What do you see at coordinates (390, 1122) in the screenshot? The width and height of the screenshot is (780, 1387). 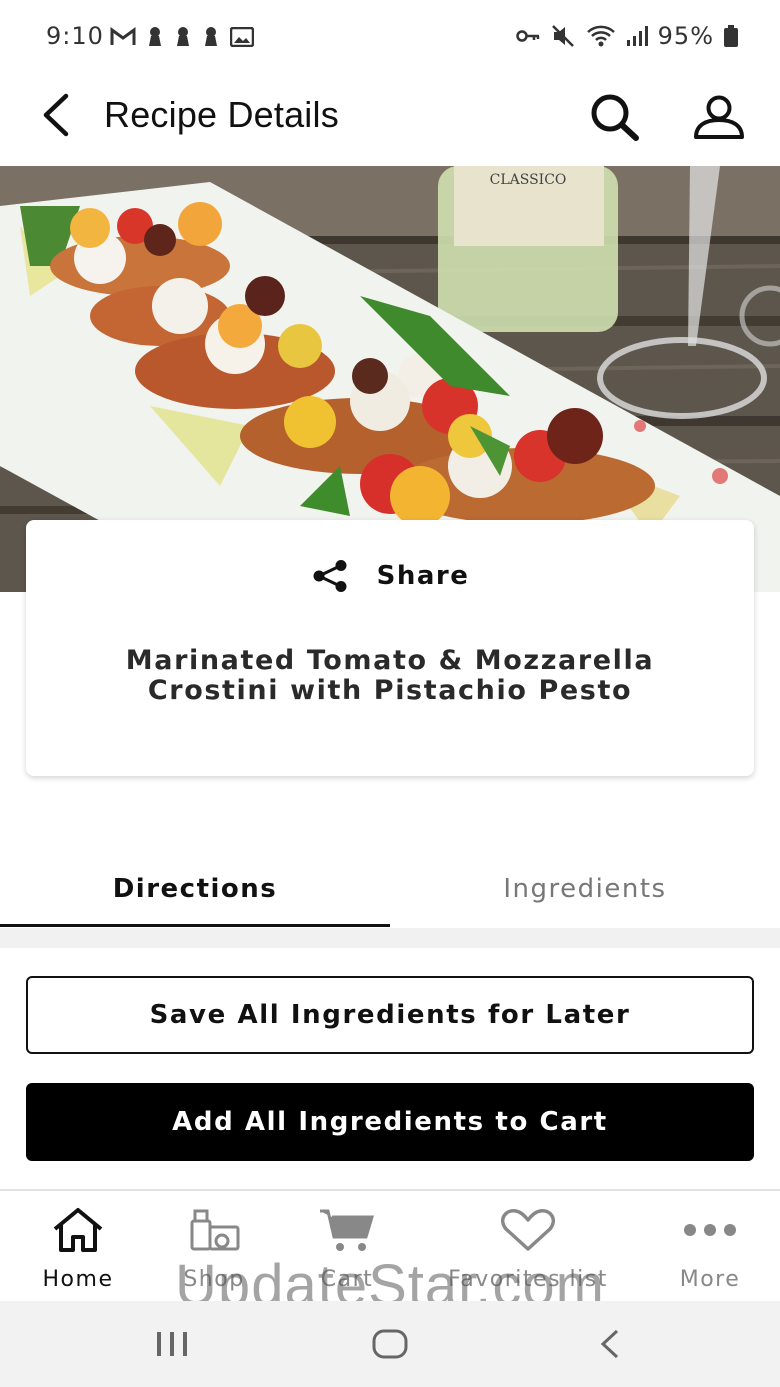 I see `add-to-cart-button: Add All Ingredients to Cart` at bounding box center [390, 1122].